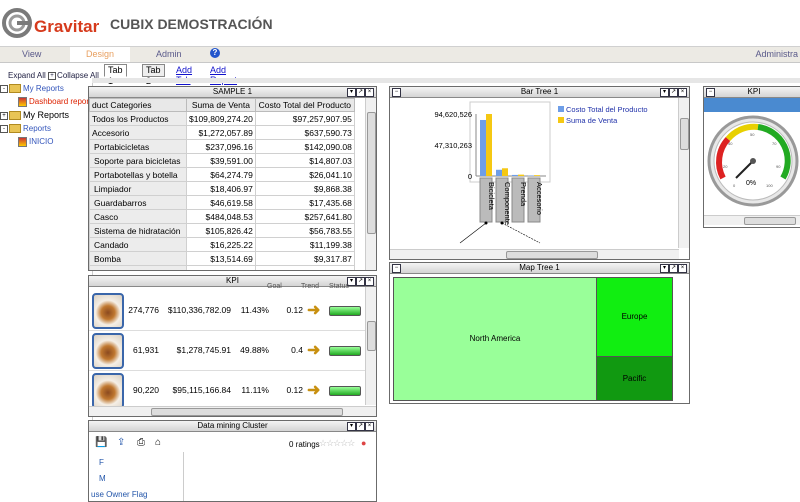  I want to click on sample-panel-title: SAMPLE 1 ▾ ↗ ×, so click(232, 92).